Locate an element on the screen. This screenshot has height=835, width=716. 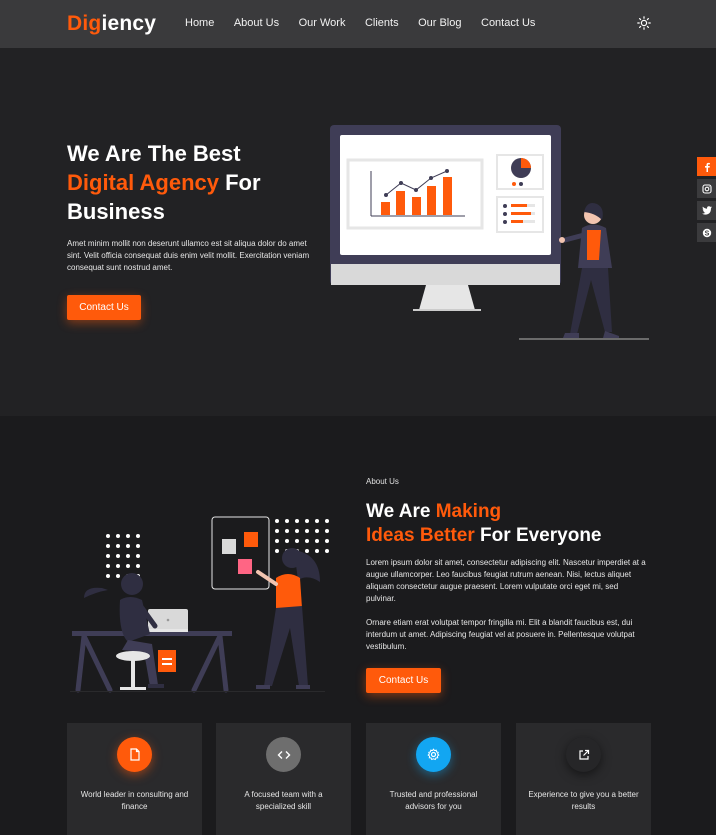
gear-icon is located at coordinates (433, 754).